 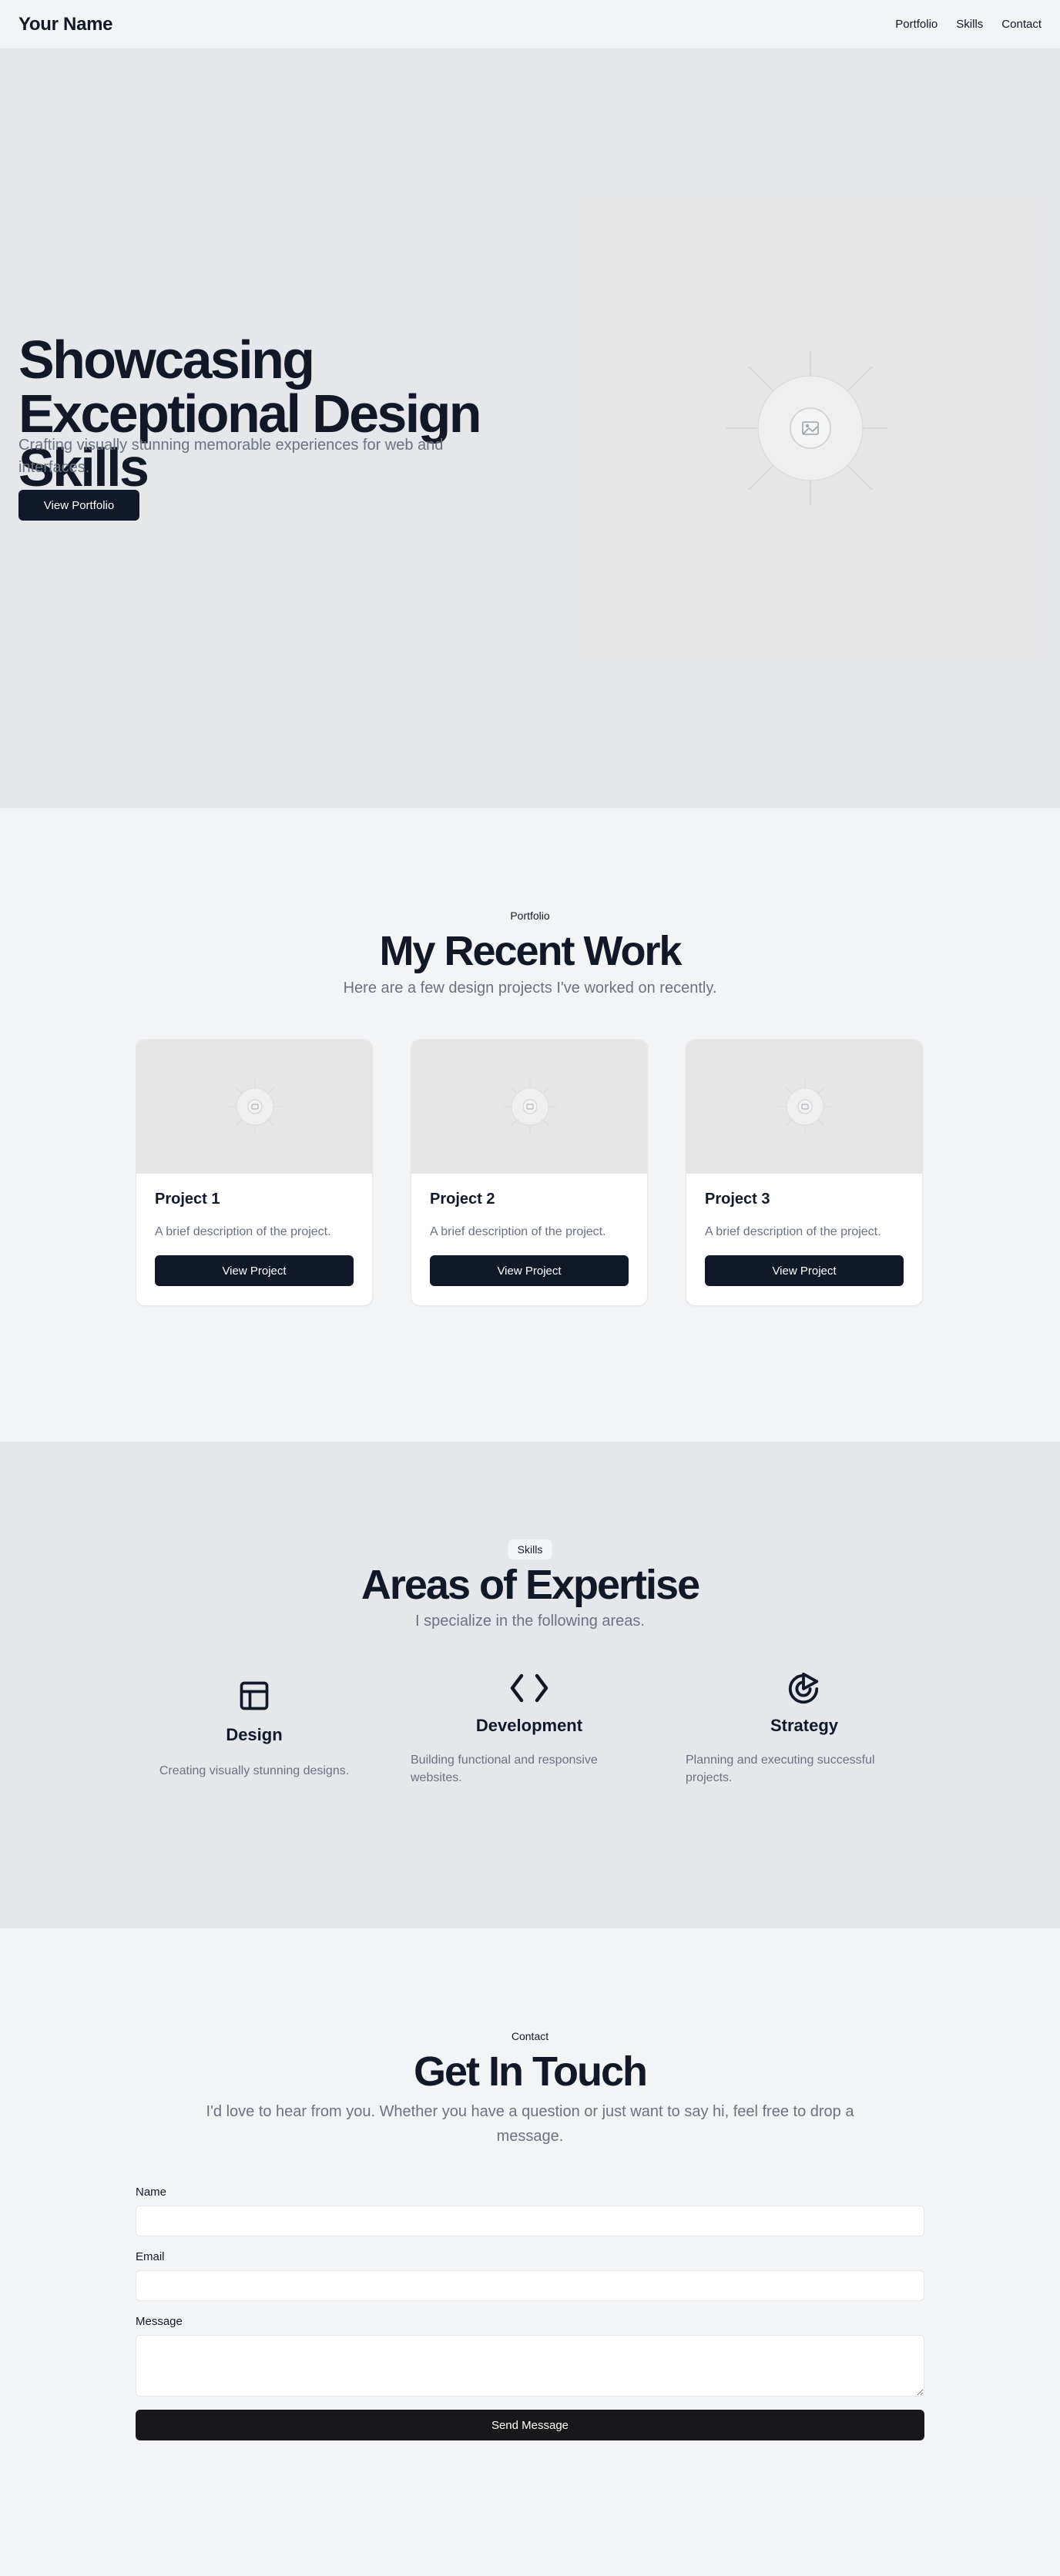 What do you see at coordinates (530, 1622) in the screenshot?
I see `skills-subtitle: I specialize in the following areas.` at bounding box center [530, 1622].